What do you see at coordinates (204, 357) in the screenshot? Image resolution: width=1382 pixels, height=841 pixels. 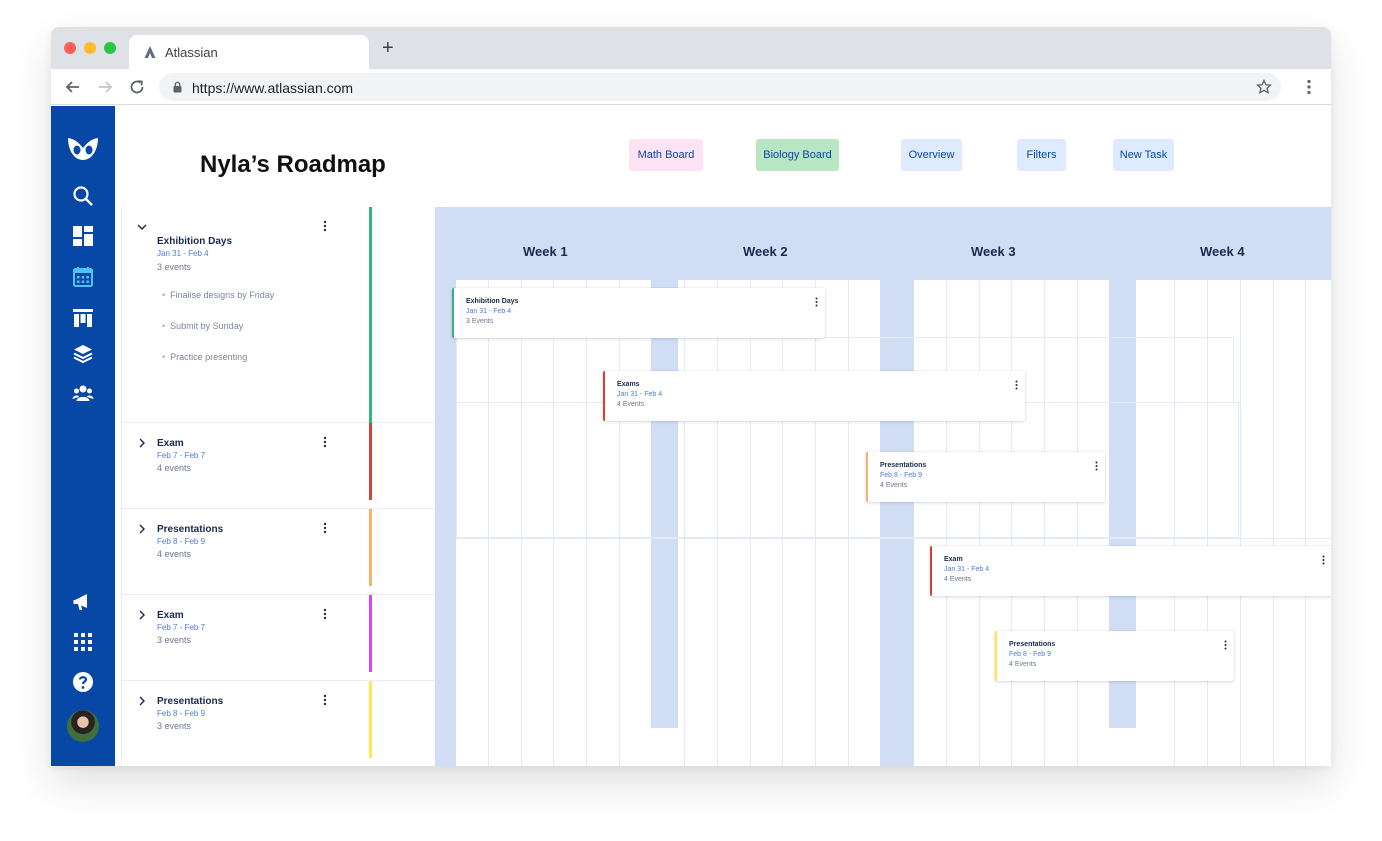 I see `subtask-item: Practice presenting` at bounding box center [204, 357].